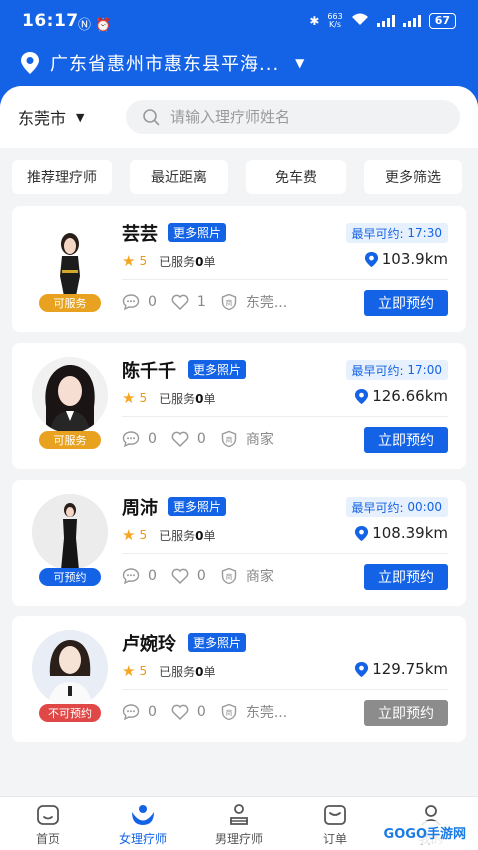  I want to click on net-speed: 663 K/s, so click(335, 20).